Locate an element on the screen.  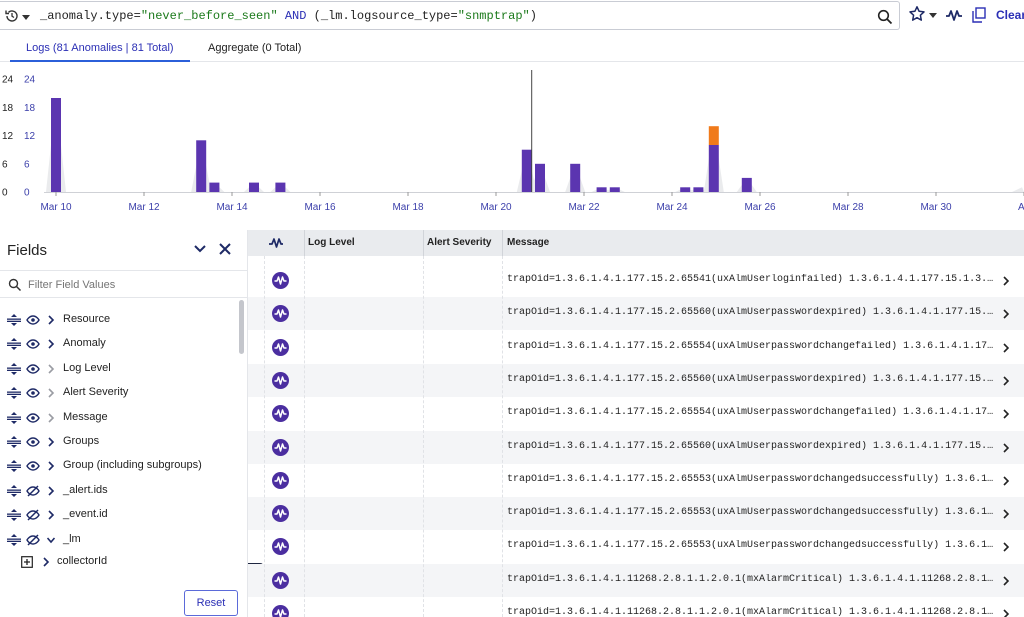
field-item: Groups is located at coordinates (120, 442).